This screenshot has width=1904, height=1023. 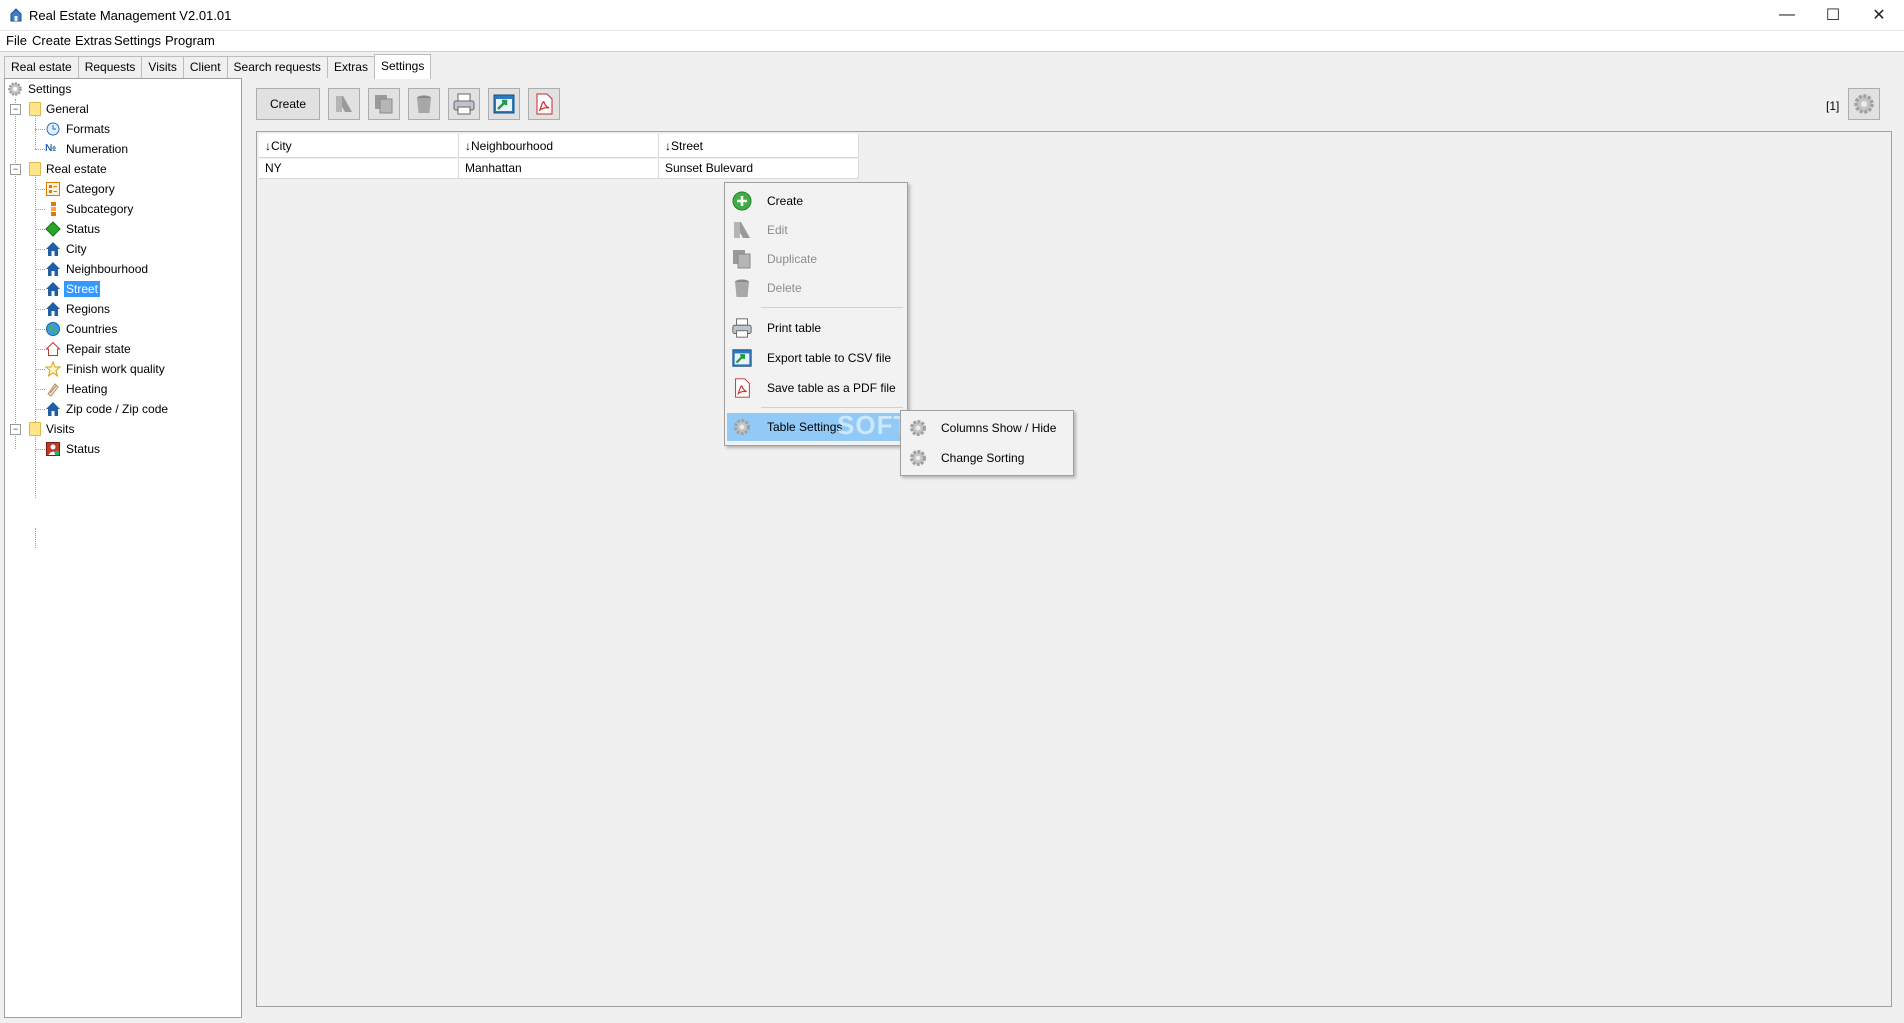 I want to click on tree-item-subcategory: Subcategory, so click(x=90, y=209).